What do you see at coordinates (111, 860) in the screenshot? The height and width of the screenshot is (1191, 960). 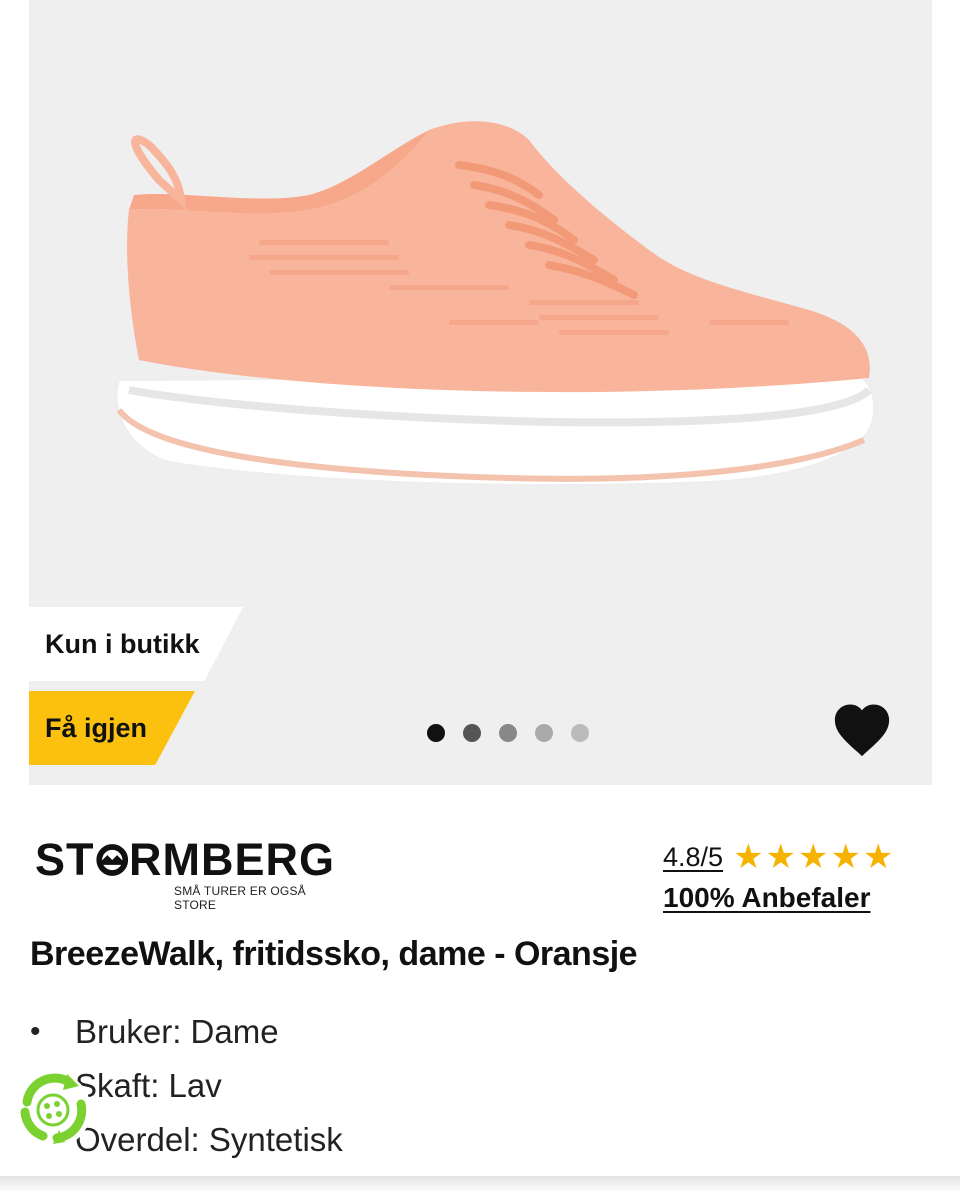 I see `brand-logo-o-icon` at bounding box center [111, 860].